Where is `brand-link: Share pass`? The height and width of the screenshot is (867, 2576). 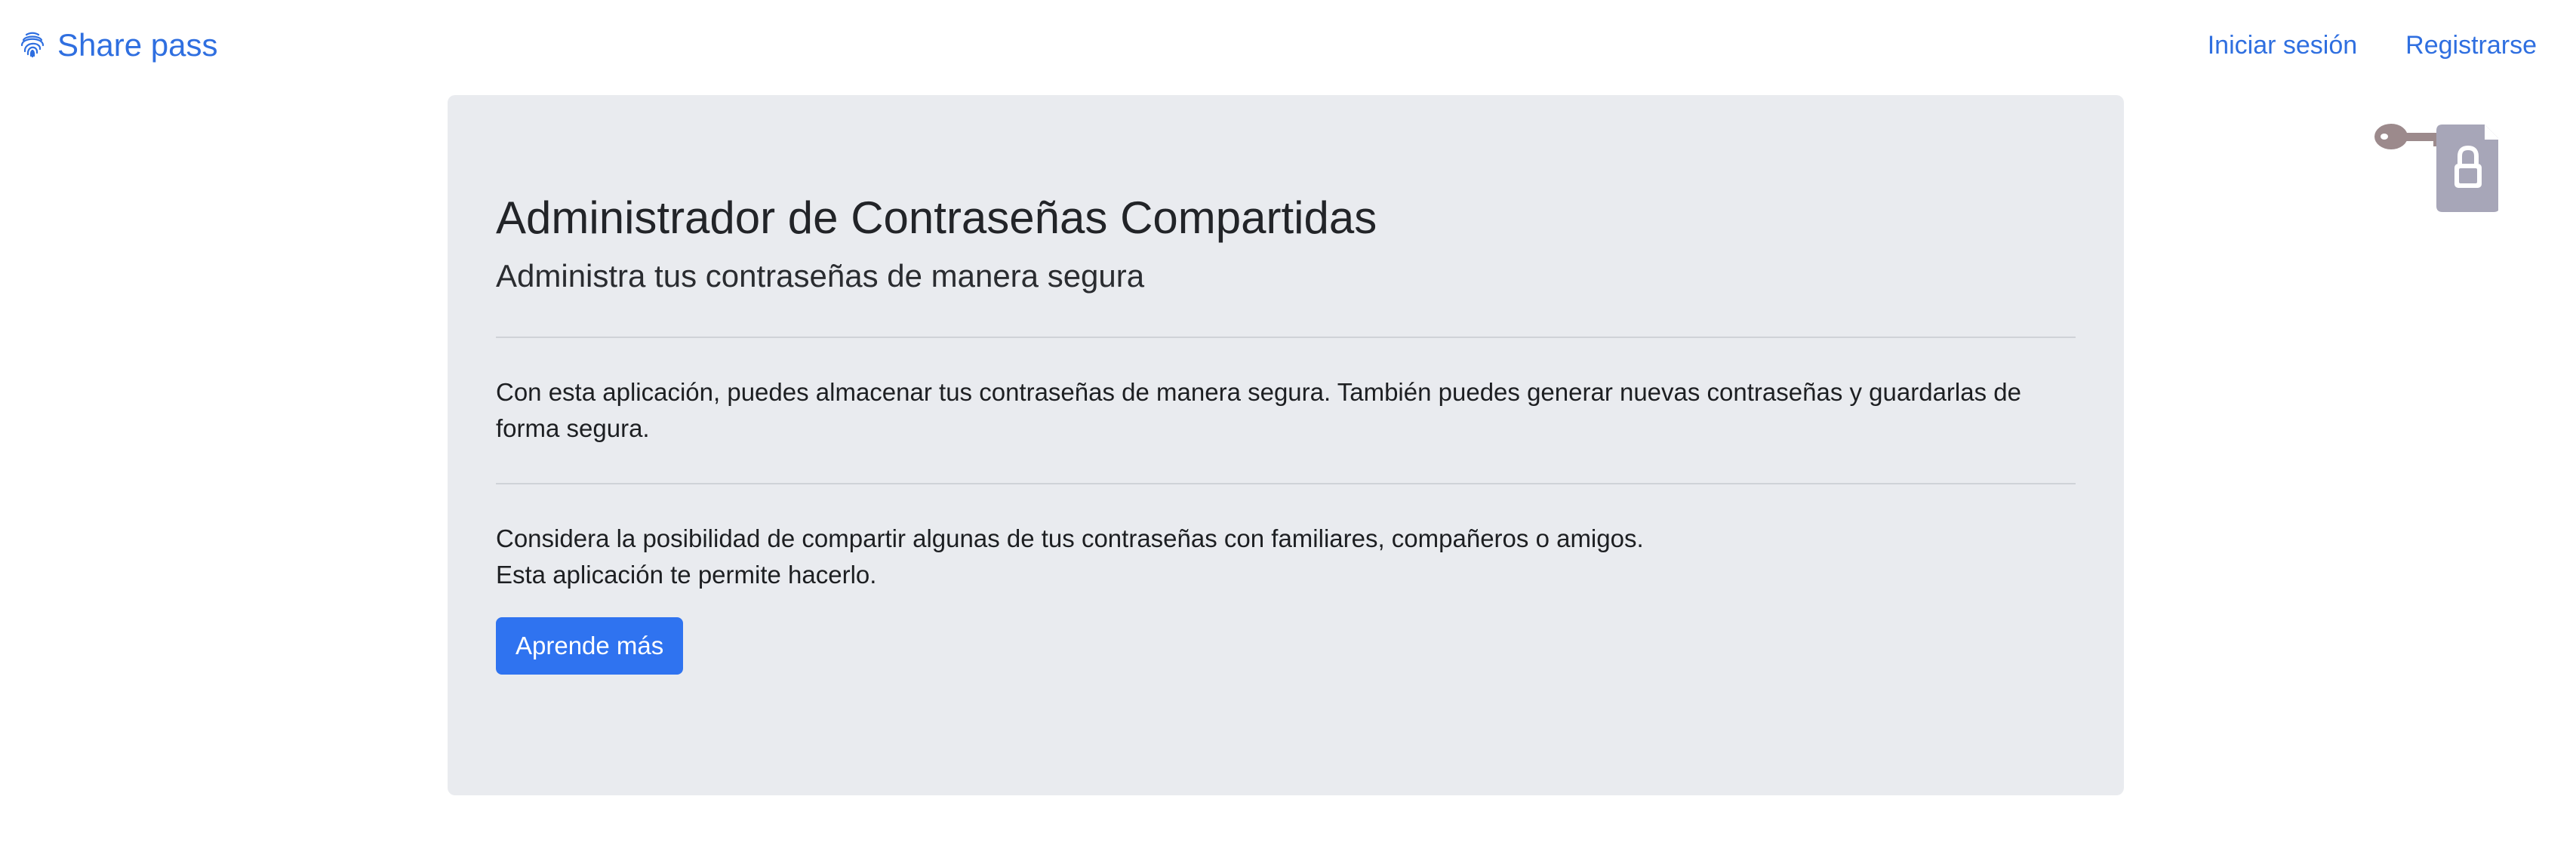
brand-link: Share pass is located at coordinates (117, 45).